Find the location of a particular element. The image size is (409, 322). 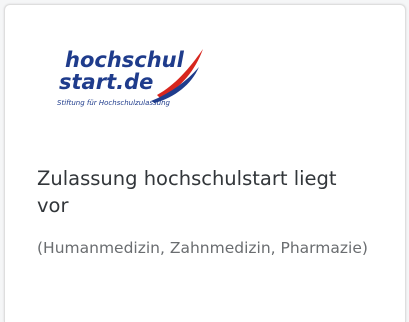

logo-line2: start.de is located at coordinates (106, 82).